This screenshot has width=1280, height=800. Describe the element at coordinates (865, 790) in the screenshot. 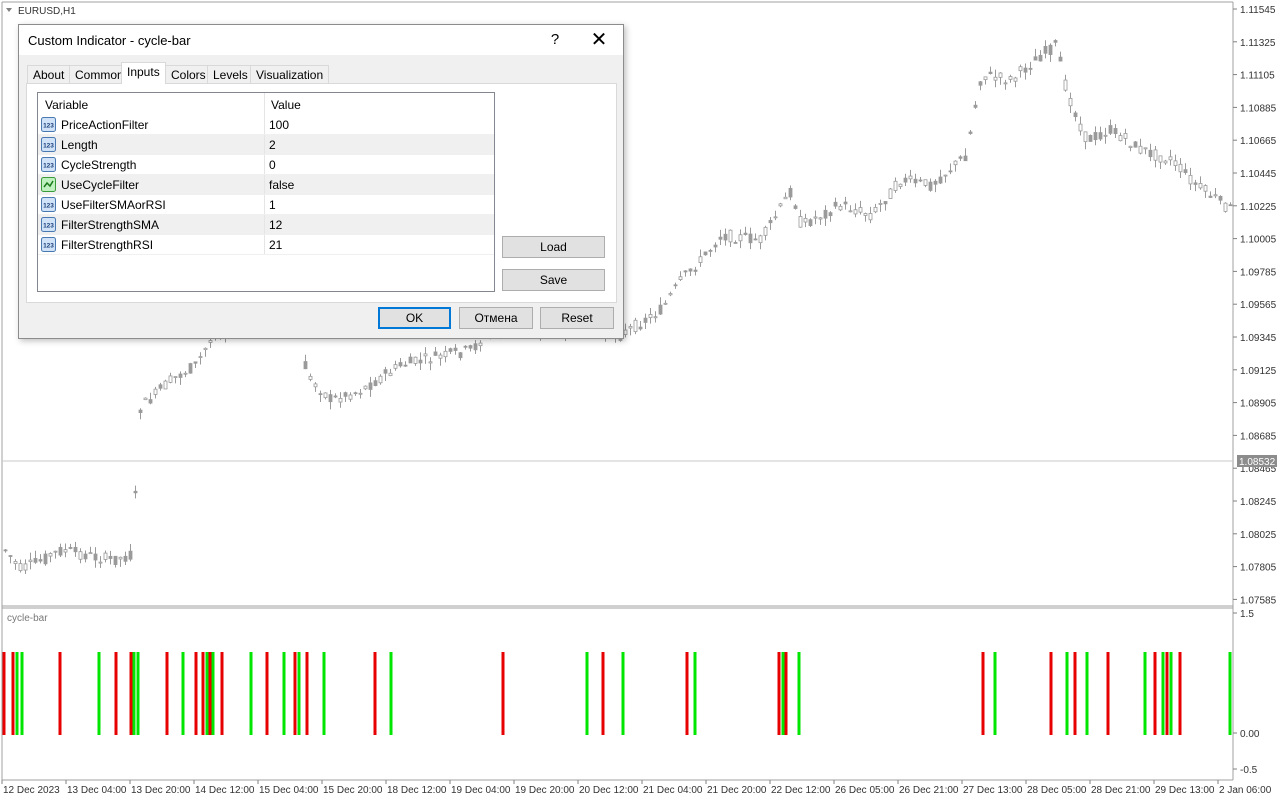

I see `time-tick-label: 26 Dec 05:00` at that location.